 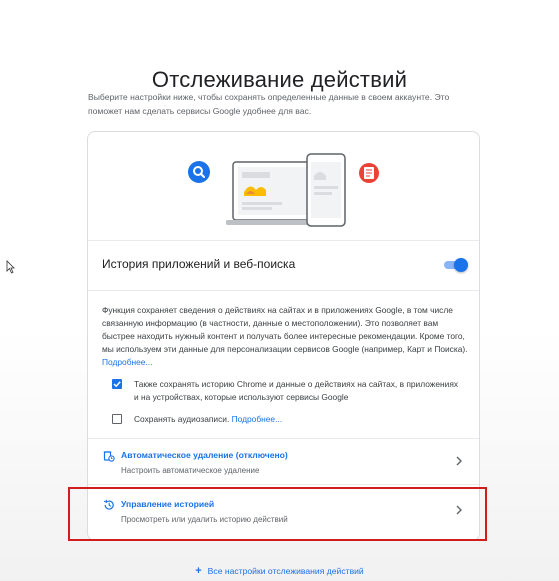 I want to click on manage-history-highlight, so click(x=277, y=514).